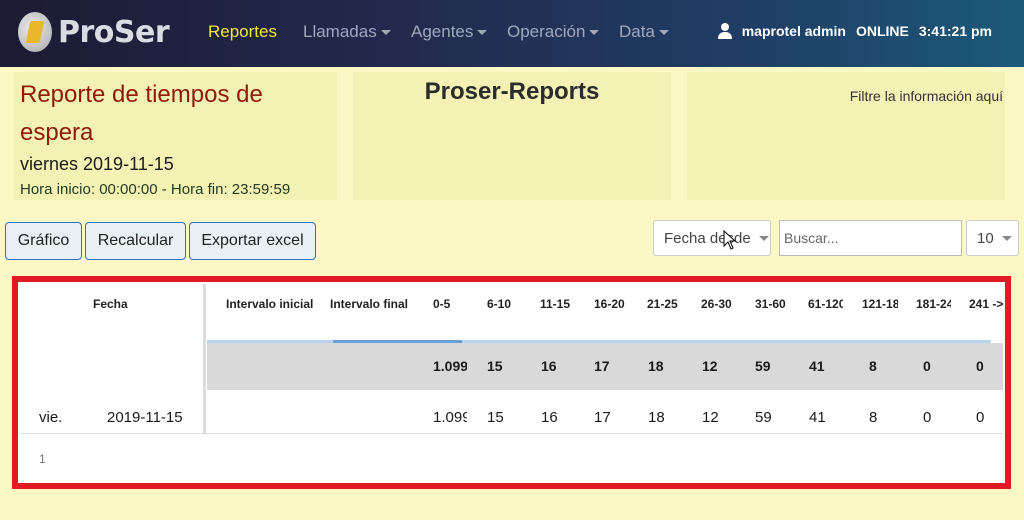  Describe the element at coordinates (710, 417) in the screenshot. I see `table-cell: 12` at that location.